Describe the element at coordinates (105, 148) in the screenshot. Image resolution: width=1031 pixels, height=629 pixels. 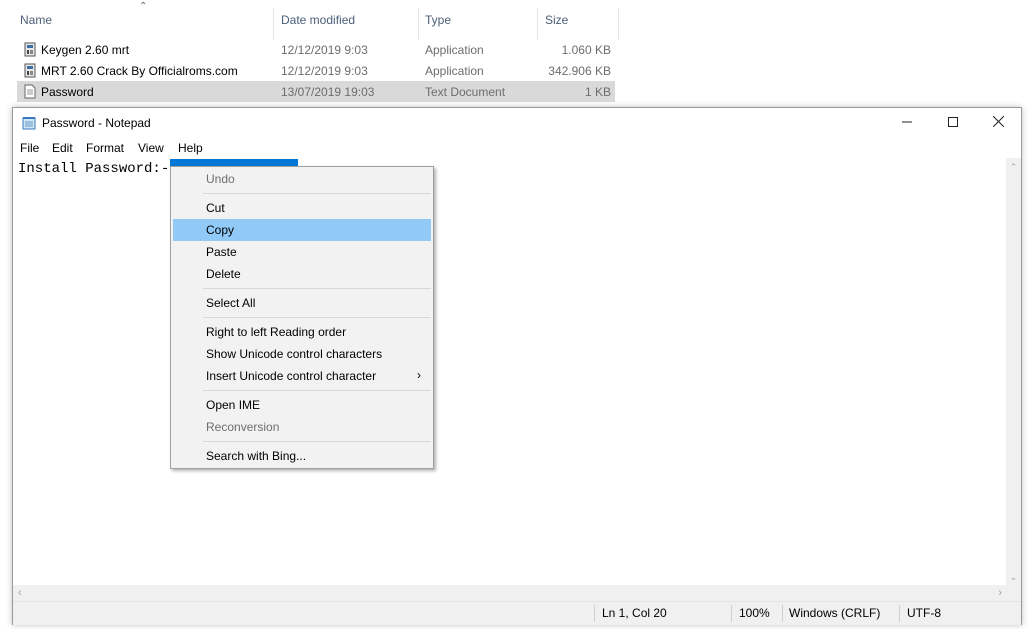
I see `menu-format: Format` at that location.